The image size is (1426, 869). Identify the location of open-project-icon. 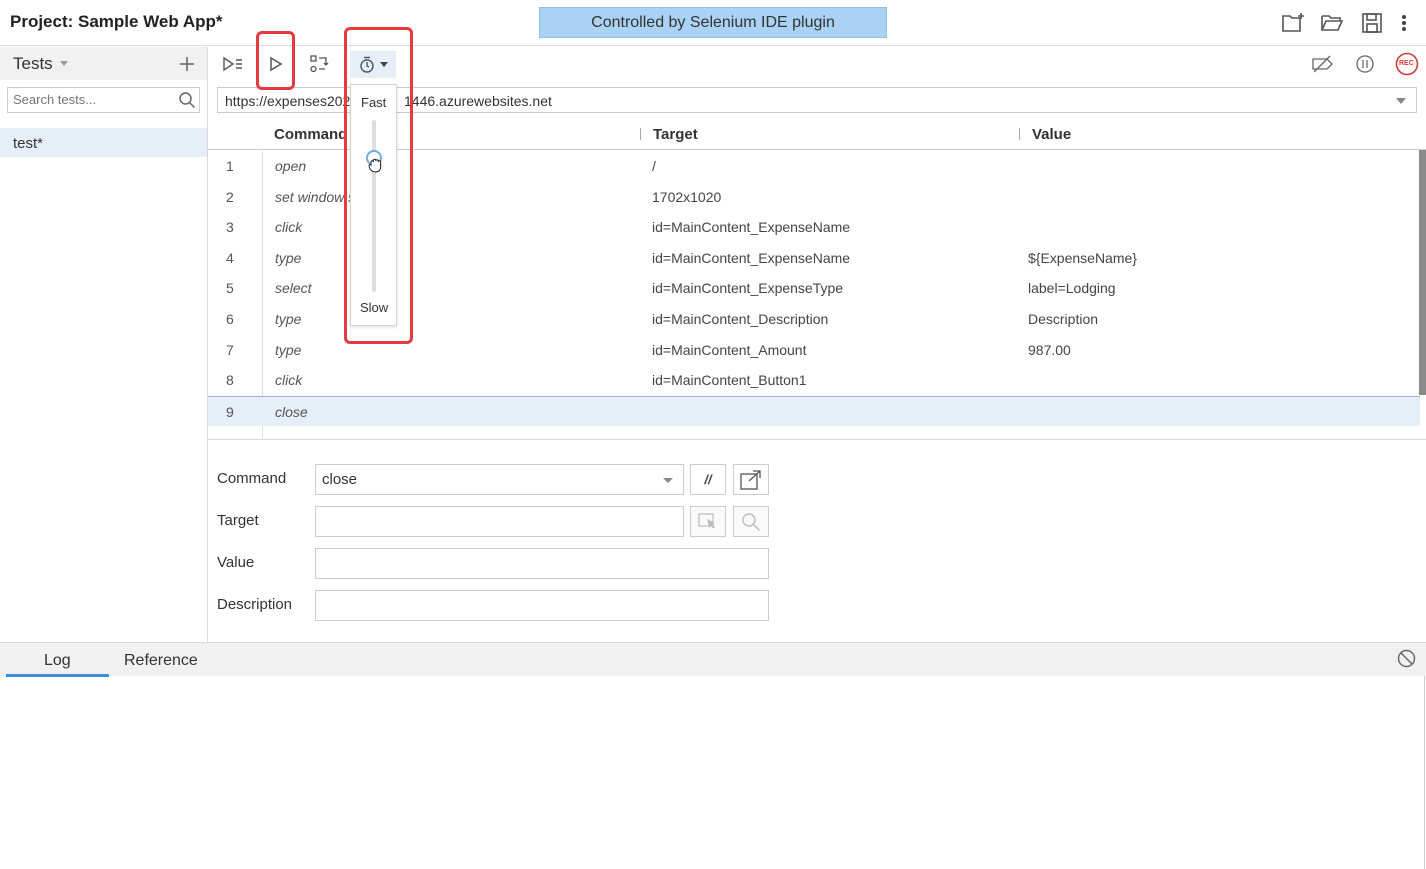
(1332, 23).